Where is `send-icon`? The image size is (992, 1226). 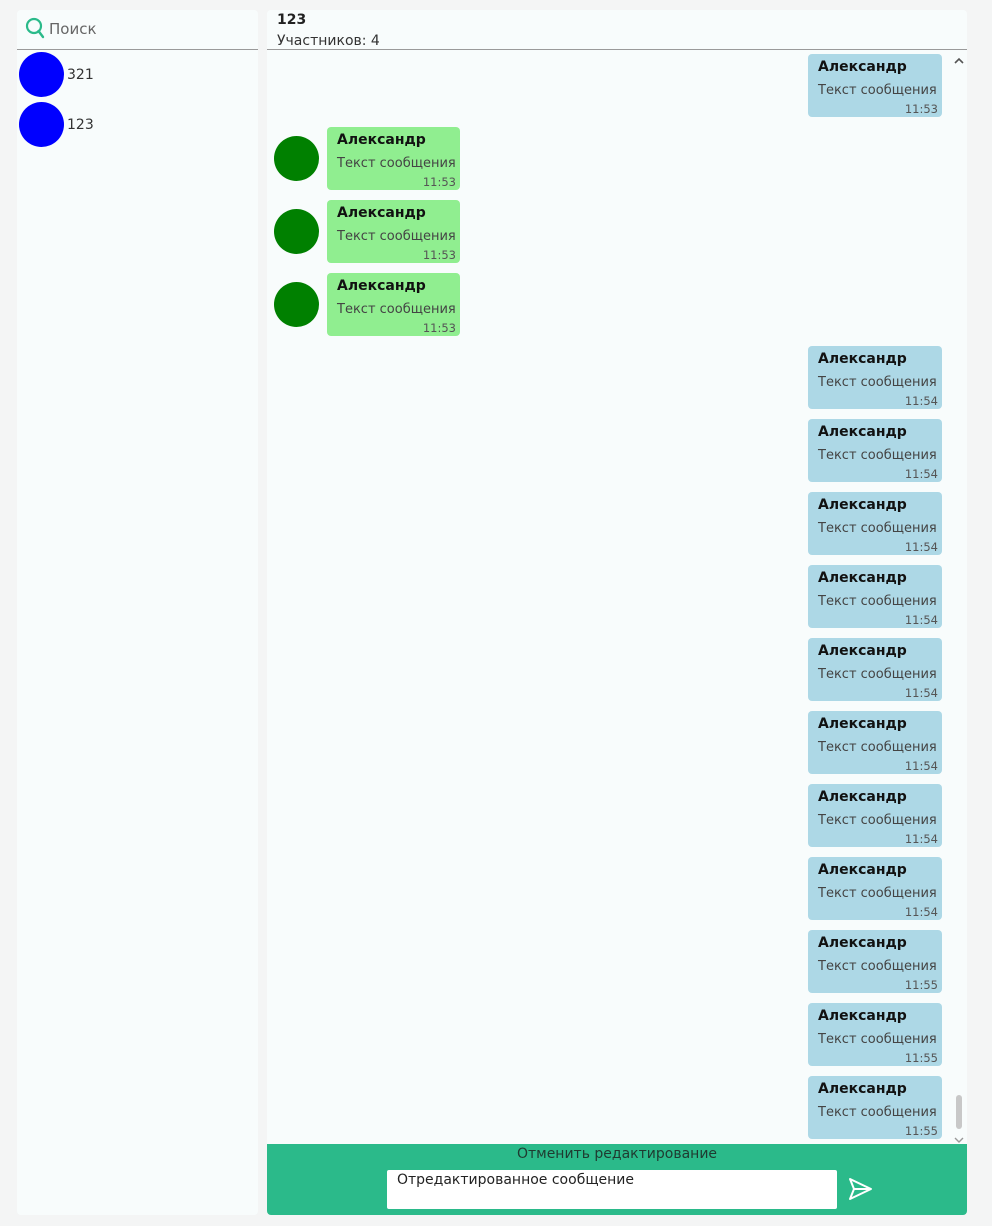 send-icon is located at coordinates (860, 1189).